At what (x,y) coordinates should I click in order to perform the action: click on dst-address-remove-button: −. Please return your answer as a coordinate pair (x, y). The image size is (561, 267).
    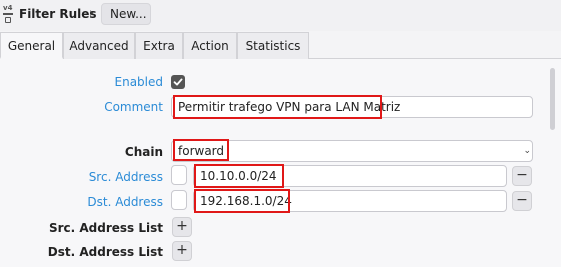
    Looking at the image, I should click on (522, 201).